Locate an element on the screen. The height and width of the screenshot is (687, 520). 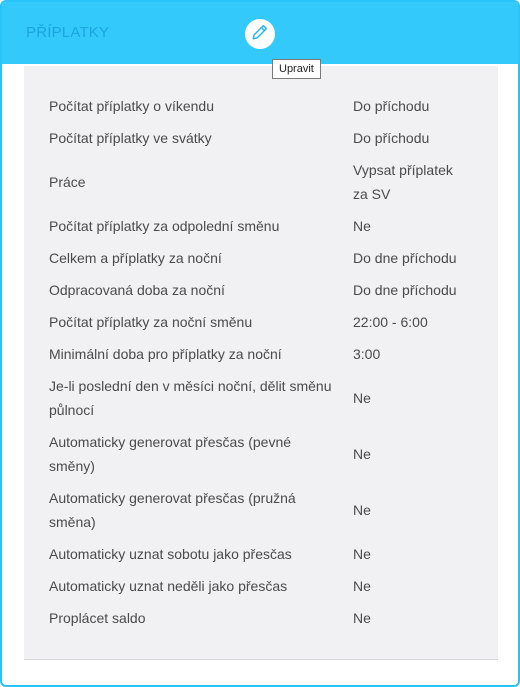
setting-label: Proplácet saldo is located at coordinates (97, 618).